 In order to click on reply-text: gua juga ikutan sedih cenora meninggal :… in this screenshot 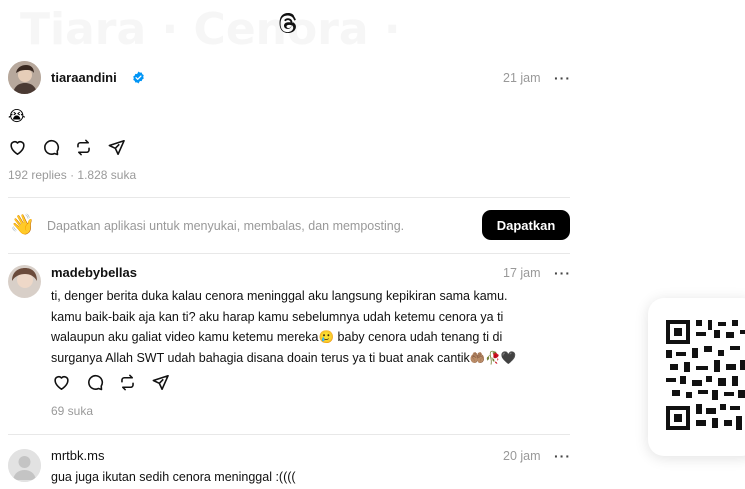, I will do `click(311, 477)`.